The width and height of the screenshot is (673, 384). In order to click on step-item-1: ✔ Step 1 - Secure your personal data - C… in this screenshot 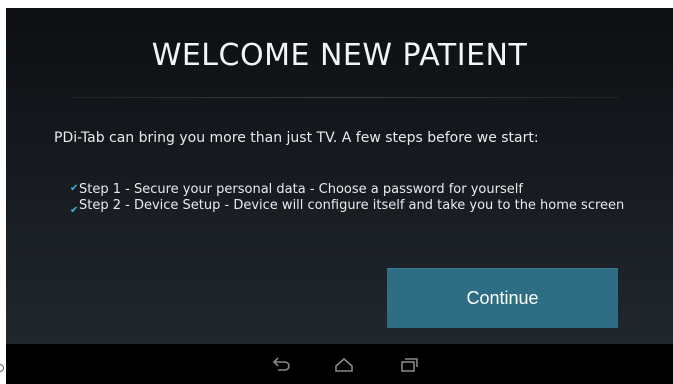, I will do `click(350, 190)`.